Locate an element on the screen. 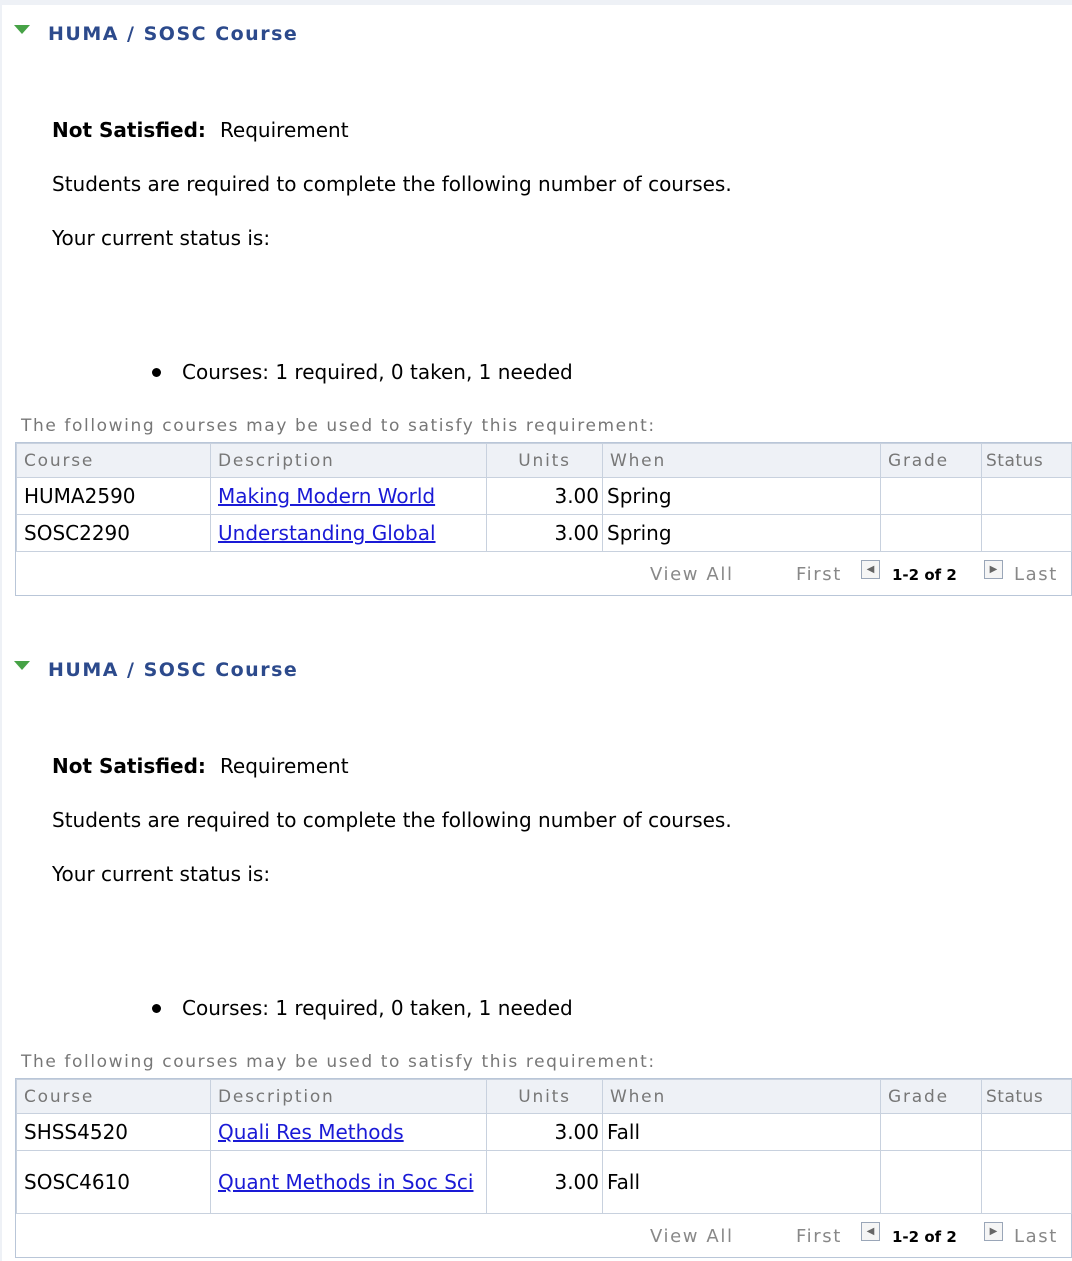  description-cell: Quant Methods in Soc Sci is located at coordinates (348, 1182).